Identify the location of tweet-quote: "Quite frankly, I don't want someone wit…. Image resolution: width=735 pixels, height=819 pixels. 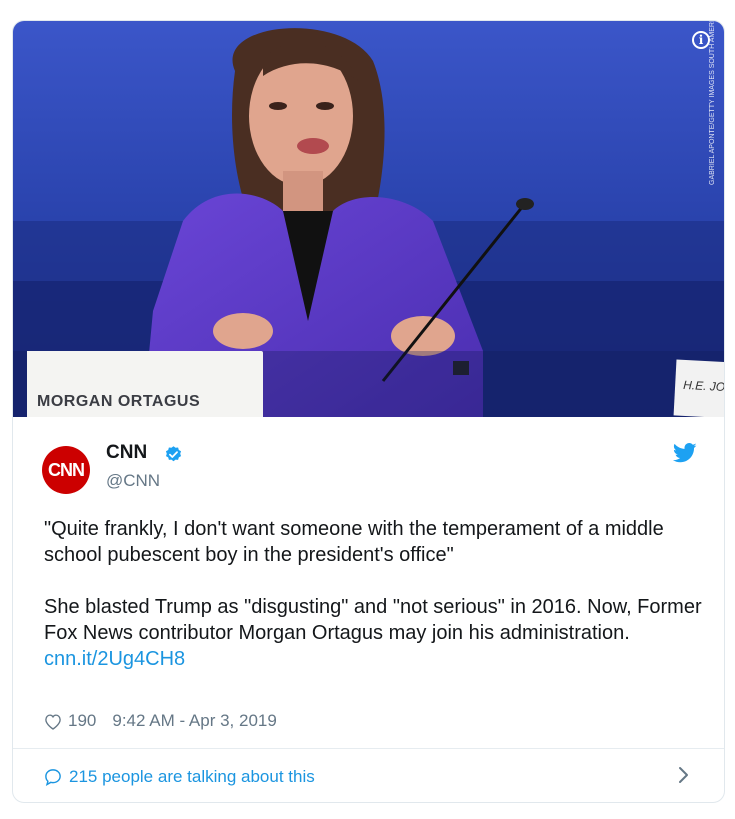
(354, 542).